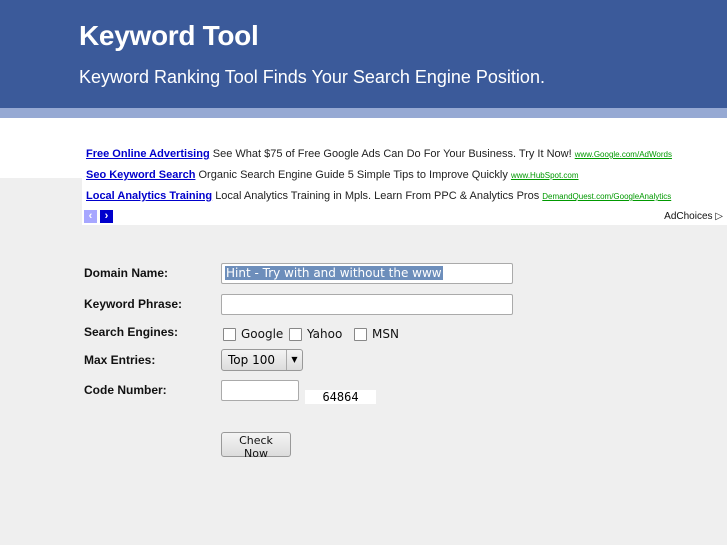  I want to click on ad-prev-button: ‹, so click(90, 216).